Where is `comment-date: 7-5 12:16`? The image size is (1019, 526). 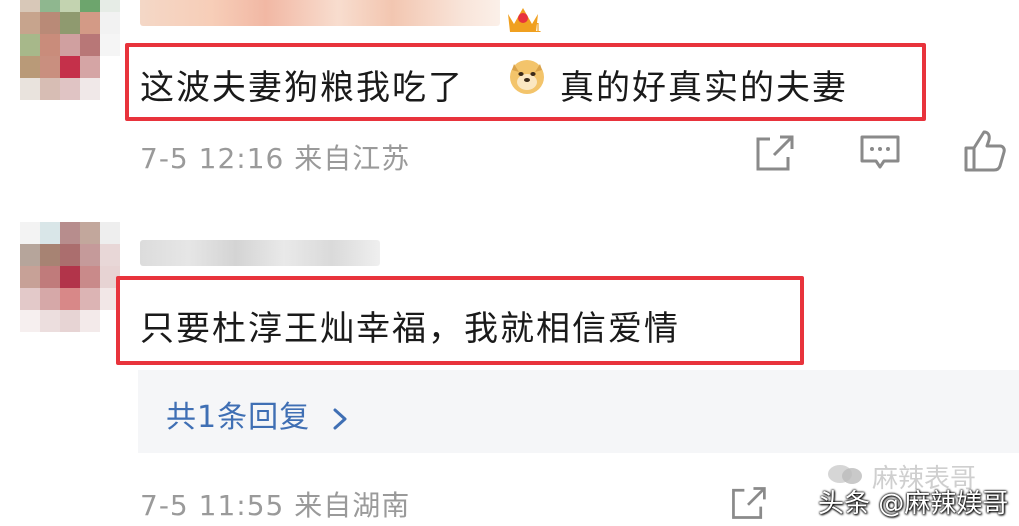
comment-date: 7-5 12:16 is located at coordinates (212, 158).